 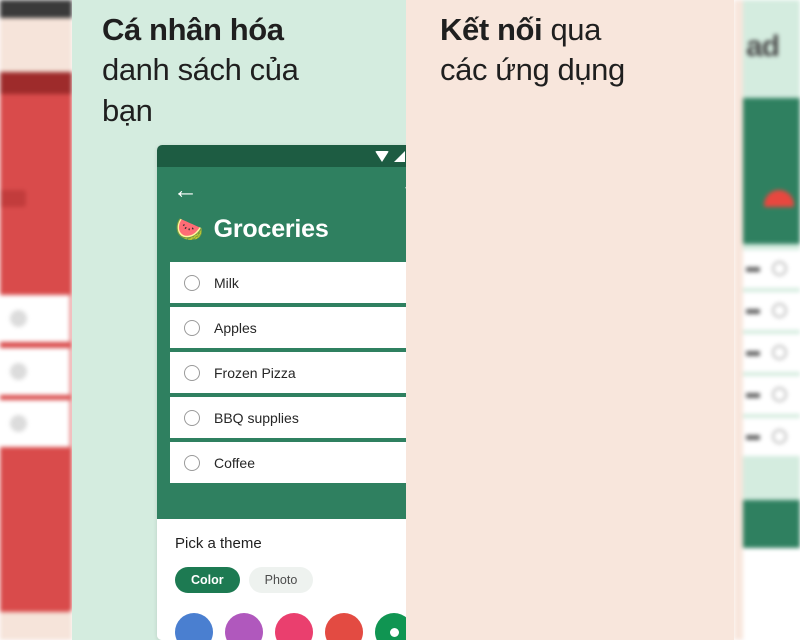 What do you see at coordinates (234, 462) in the screenshot?
I see `task-label: Coffee` at bounding box center [234, 462].